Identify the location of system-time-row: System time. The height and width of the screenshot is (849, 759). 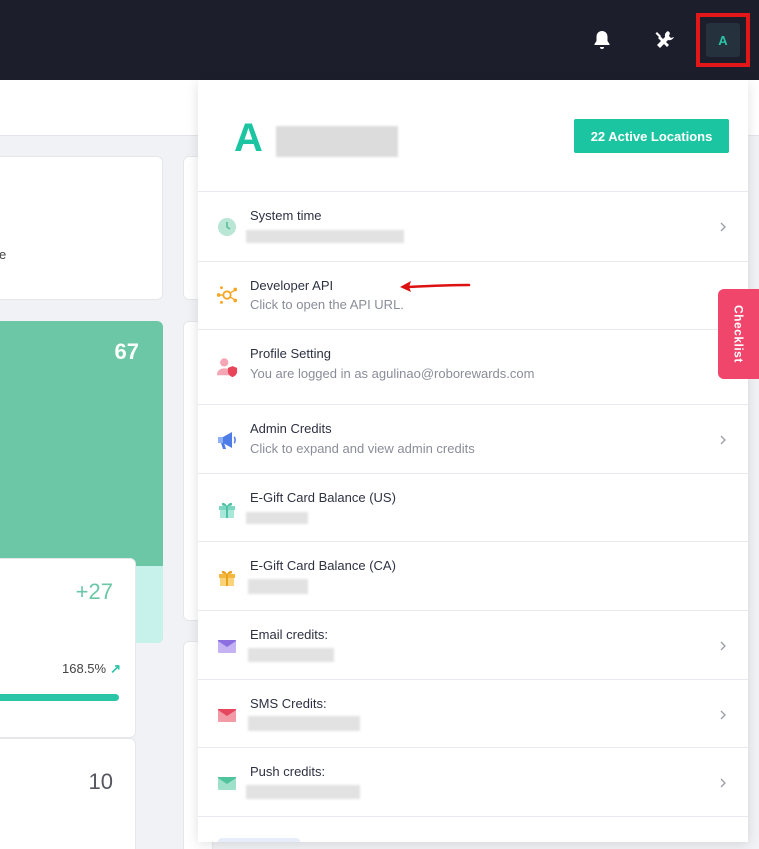
(473, 227).